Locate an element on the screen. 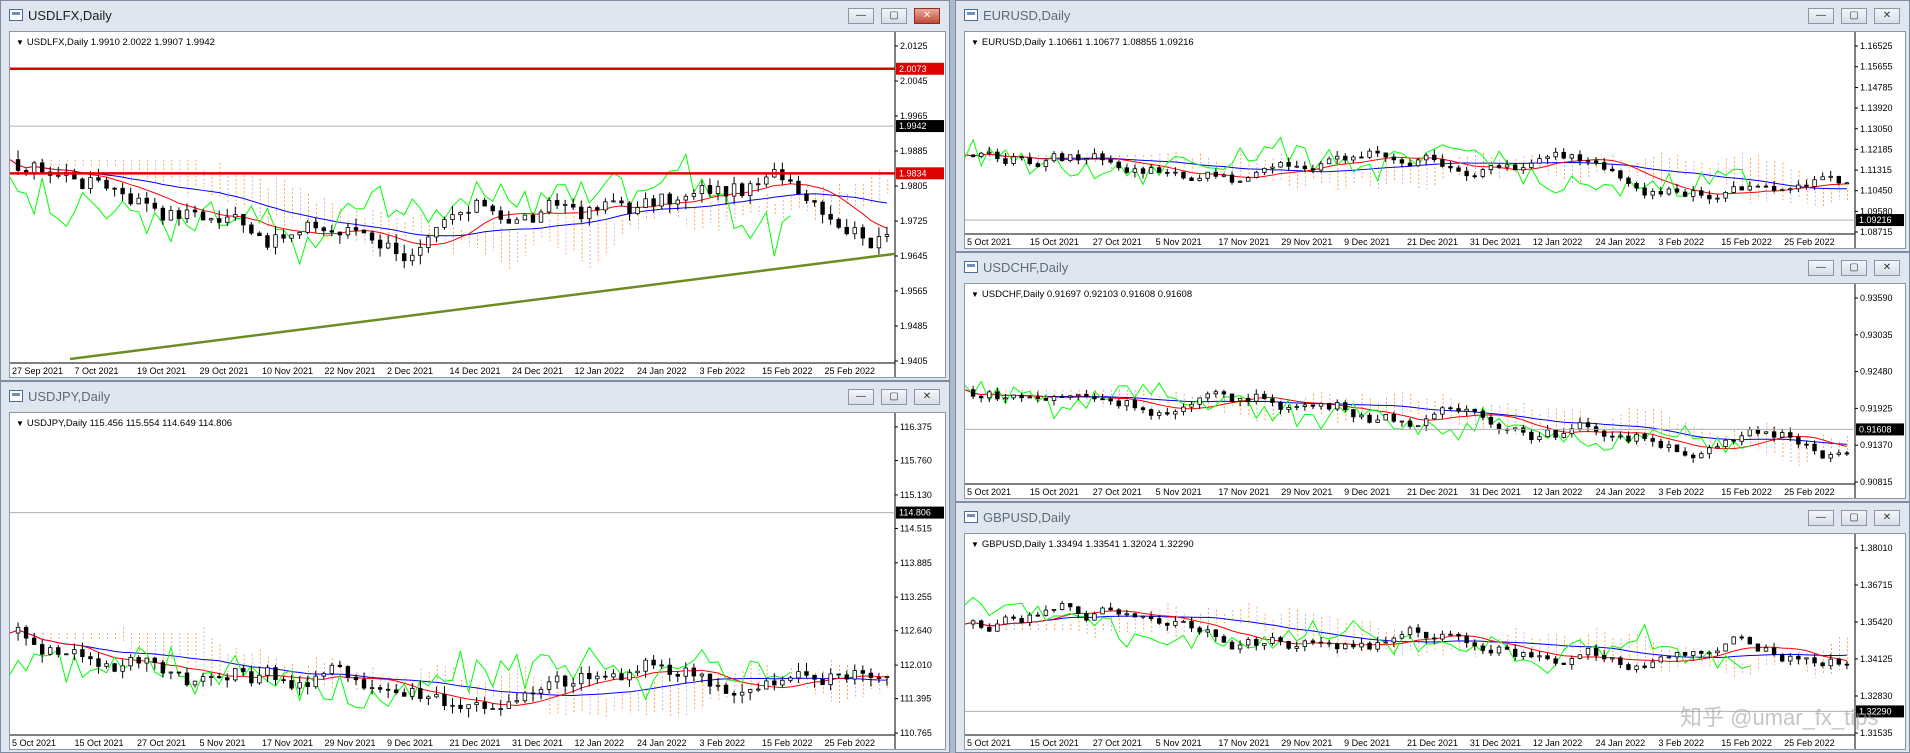 This screenshot has height=753, width=1910. titlebar-eurusd: EURUSD,Daily — ▢ ✕ is located at coordinates (1432, 16).